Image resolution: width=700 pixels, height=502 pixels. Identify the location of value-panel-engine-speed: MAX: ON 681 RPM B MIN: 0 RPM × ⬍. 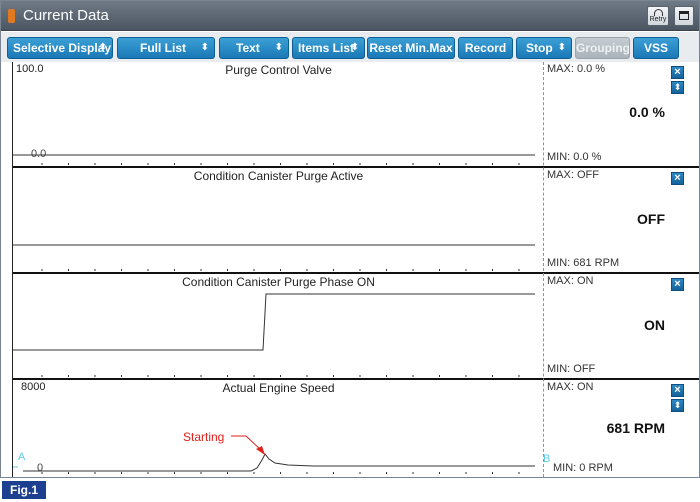
(621, 428).